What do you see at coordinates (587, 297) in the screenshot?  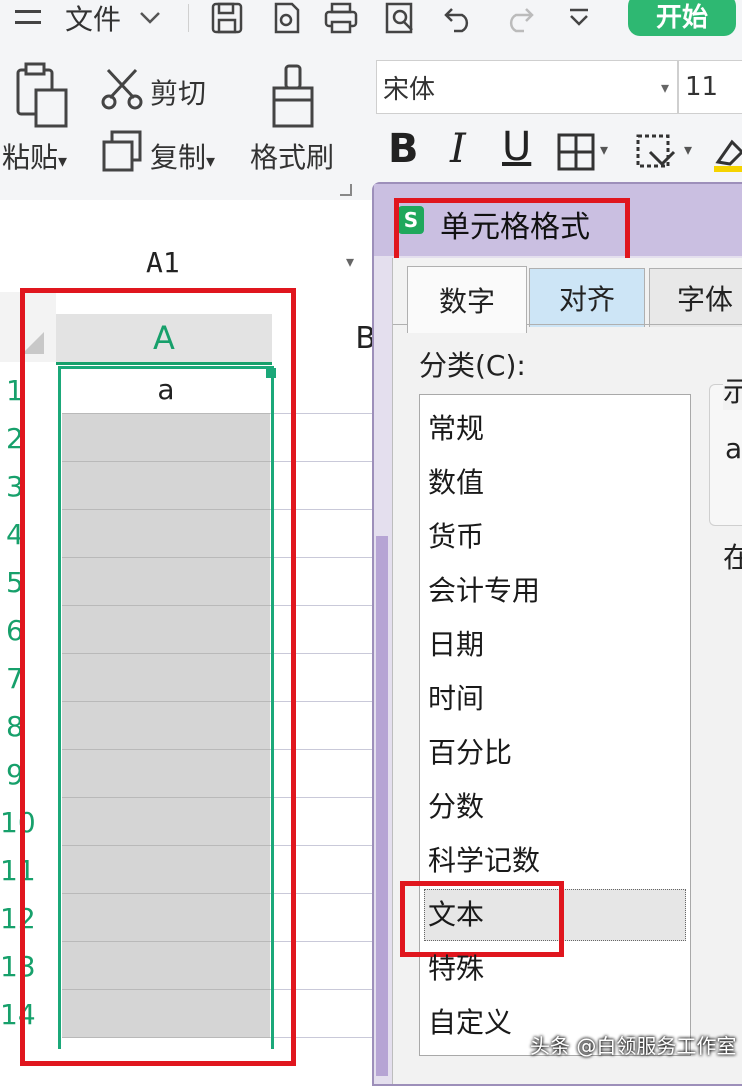 I see `tab-alignment: 对齐` at bounding box center [587, 297].